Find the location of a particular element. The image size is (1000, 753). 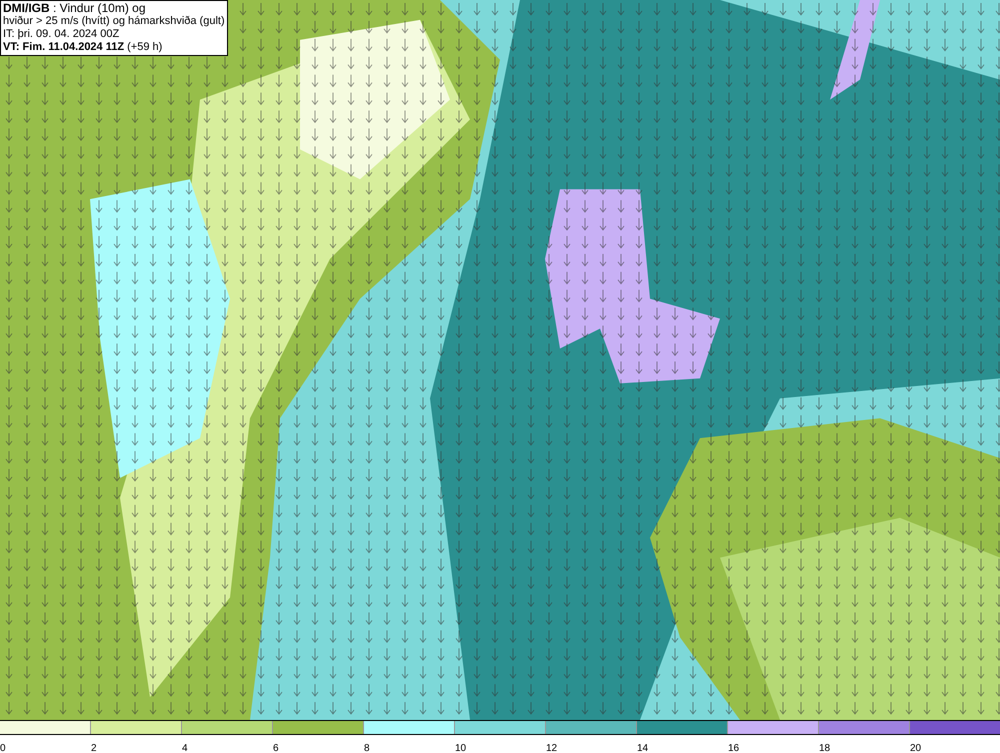

scale-label: 18 is located at coordinates (824, 747).